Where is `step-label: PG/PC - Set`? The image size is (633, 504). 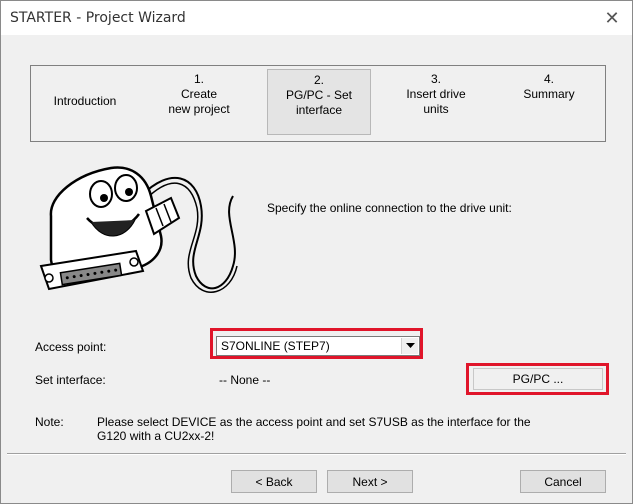 step-label: PG/PC - Set is located at coordinates (319, 95).